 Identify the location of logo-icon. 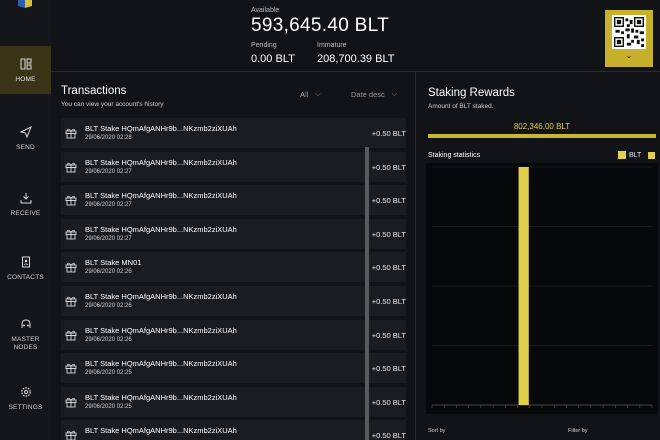
(25, 4).